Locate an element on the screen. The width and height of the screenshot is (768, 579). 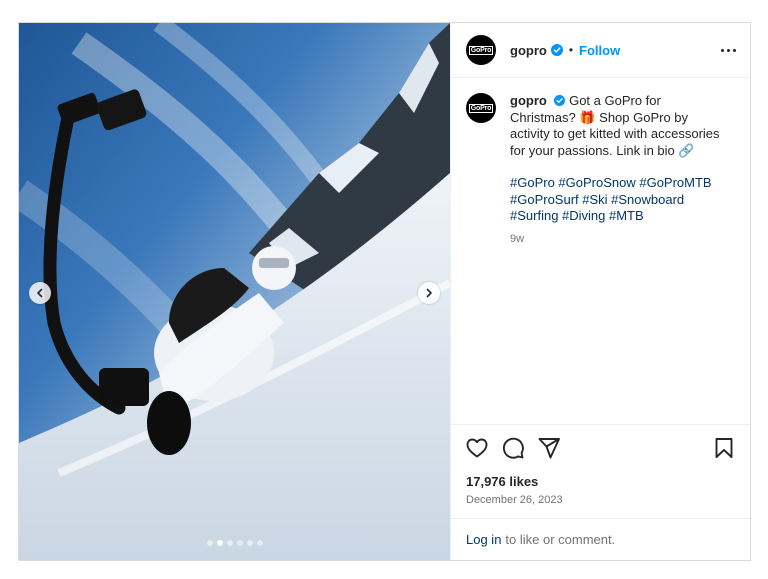
share-icon is located at coordinates (549, 447).